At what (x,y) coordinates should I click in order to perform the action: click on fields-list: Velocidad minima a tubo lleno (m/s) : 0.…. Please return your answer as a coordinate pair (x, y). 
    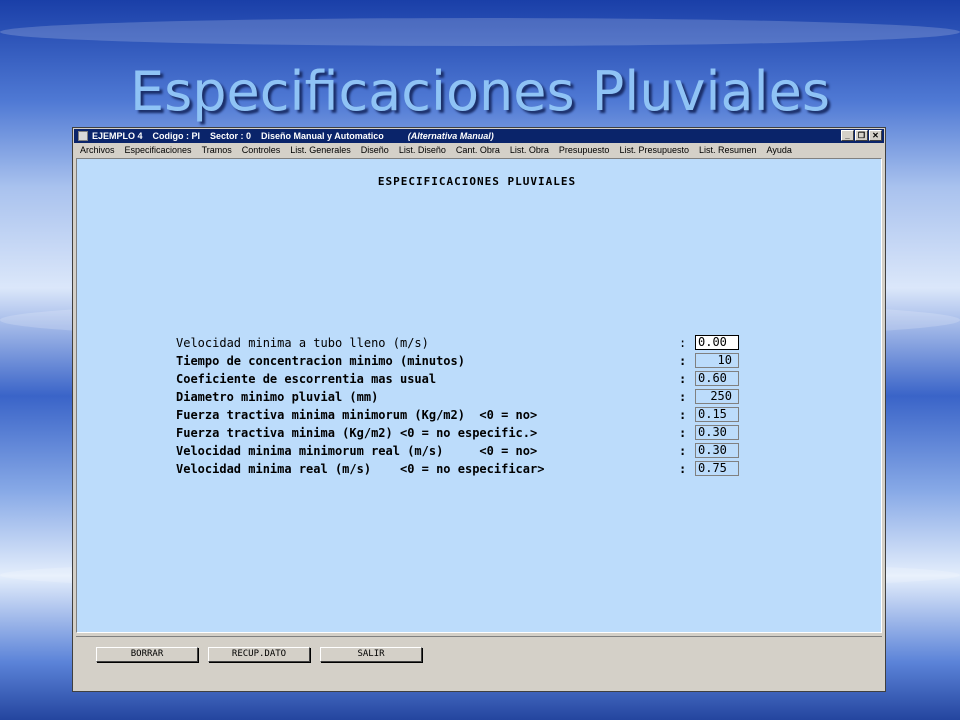
    Looking at the image, I should click on (476, 406).